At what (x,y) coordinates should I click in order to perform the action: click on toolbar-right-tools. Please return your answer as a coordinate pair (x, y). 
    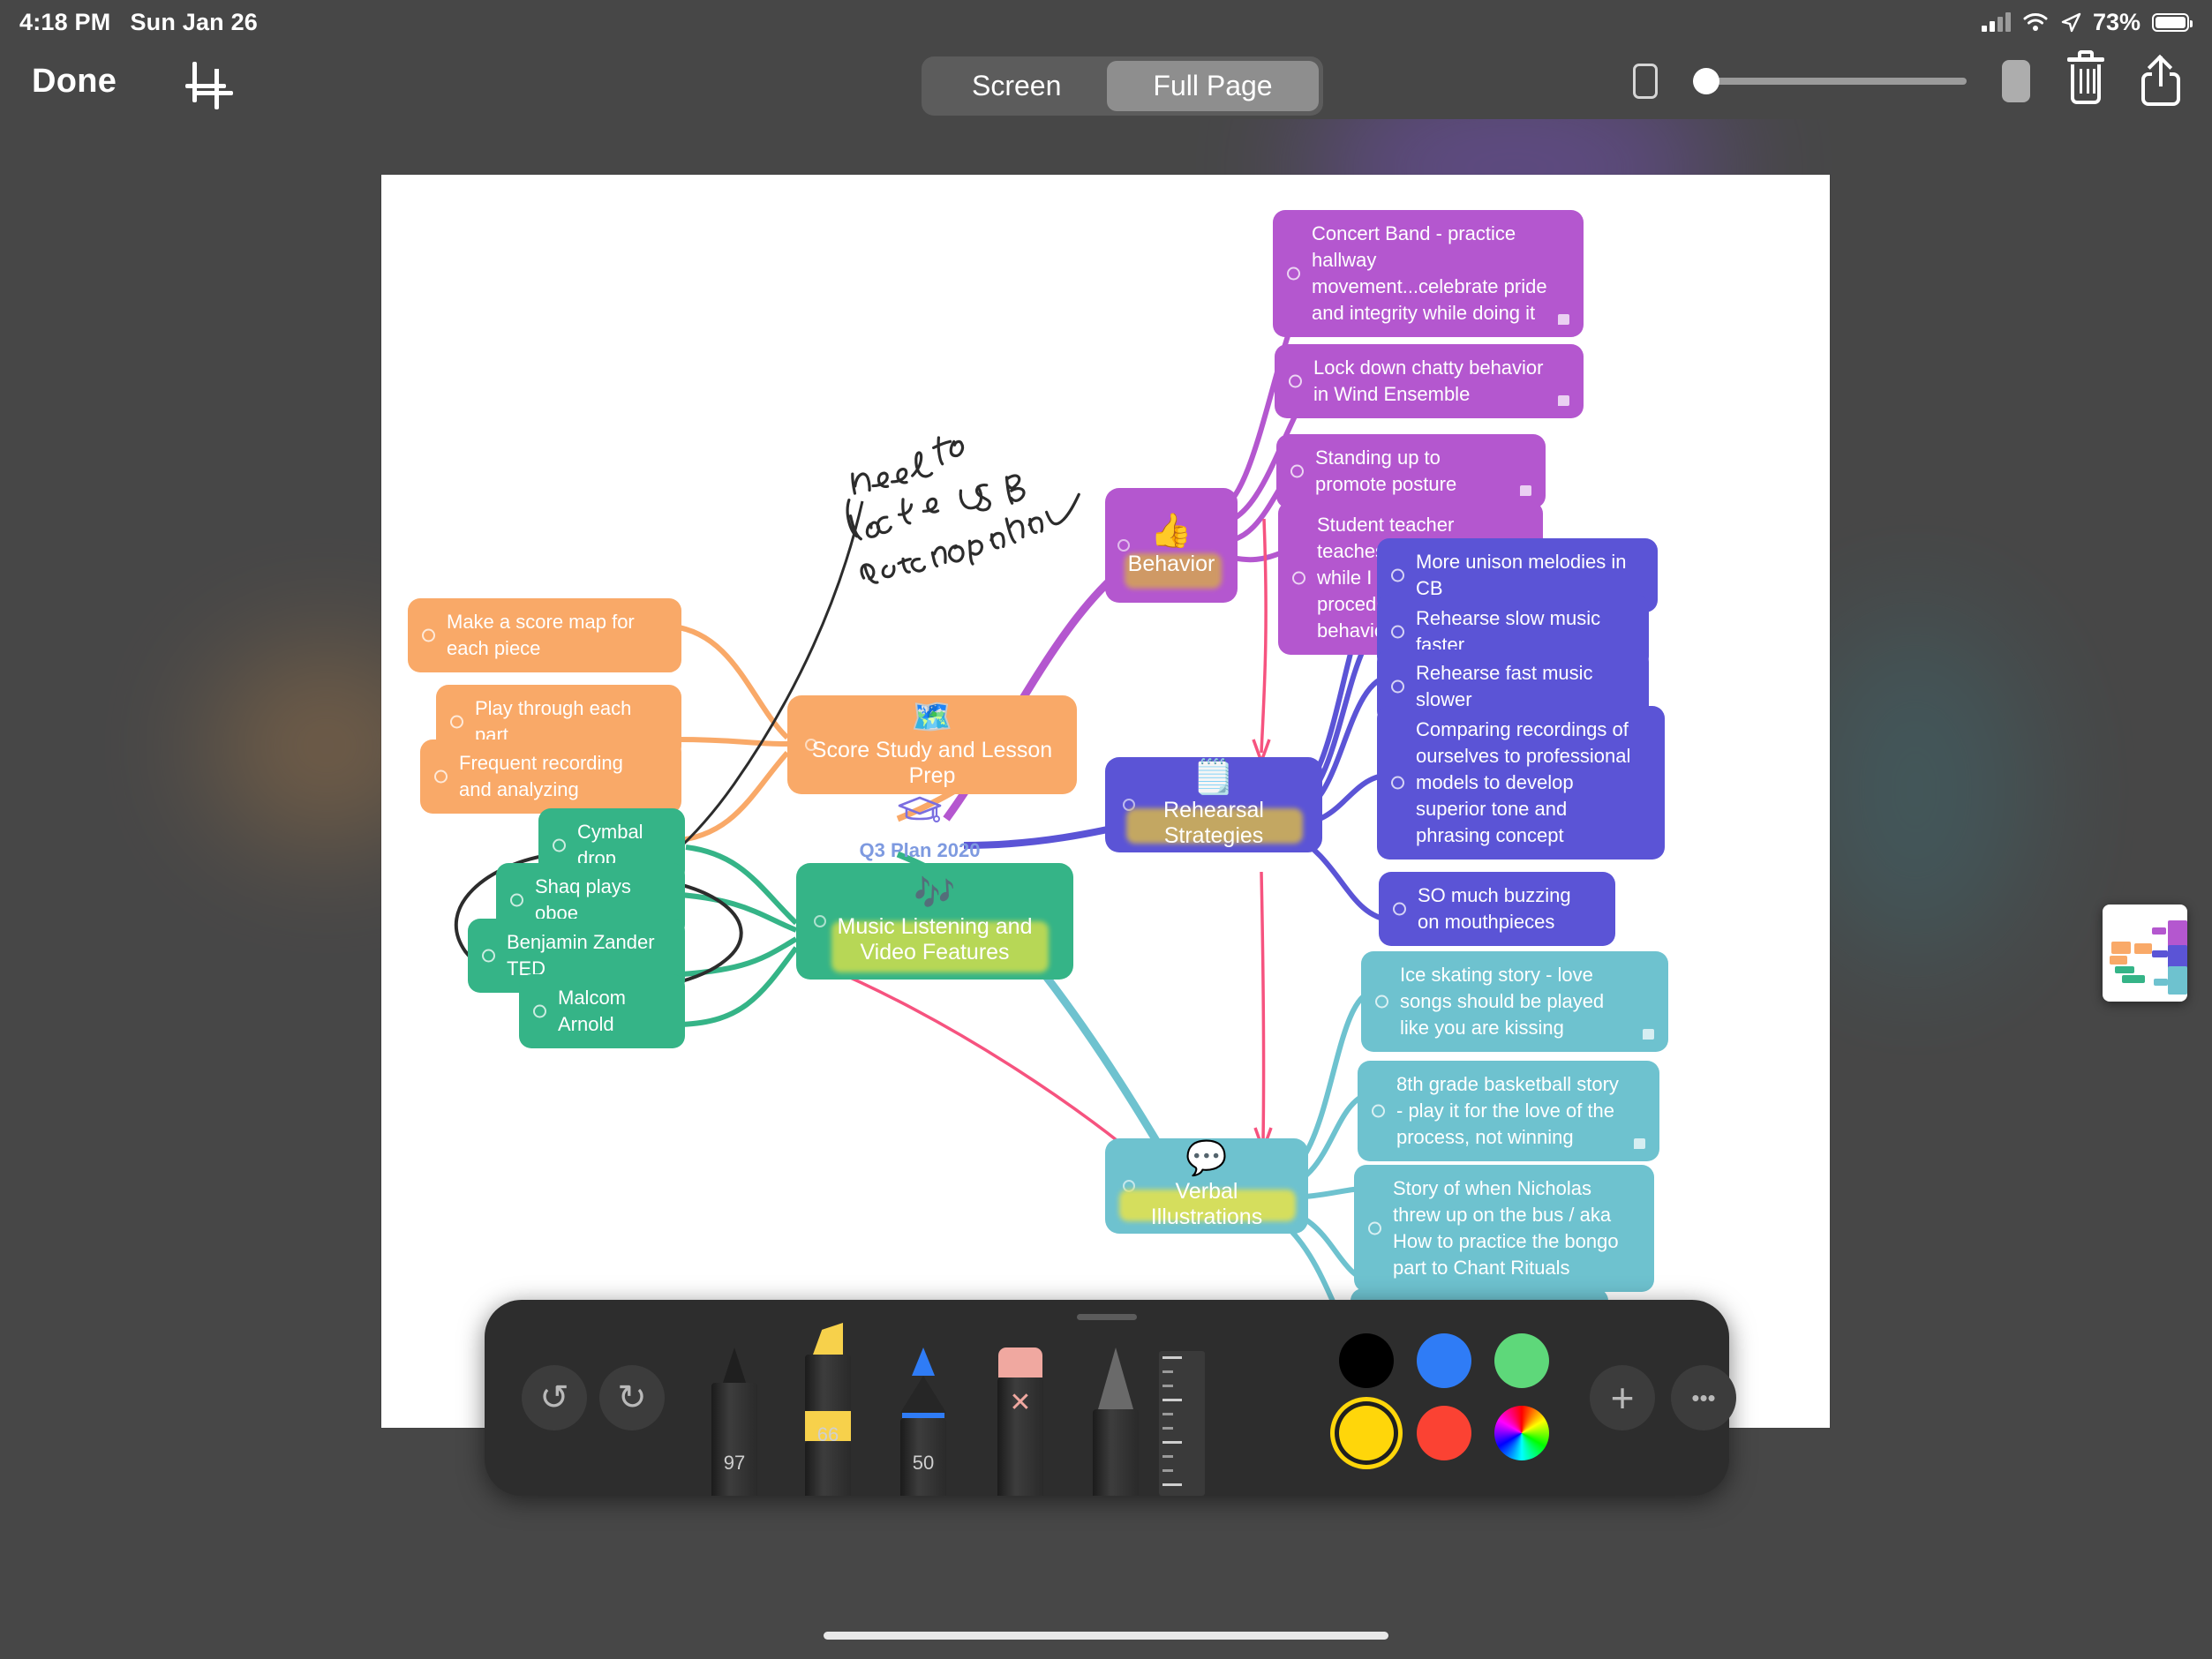
    Looking at the image, I should click on (1906, 78).